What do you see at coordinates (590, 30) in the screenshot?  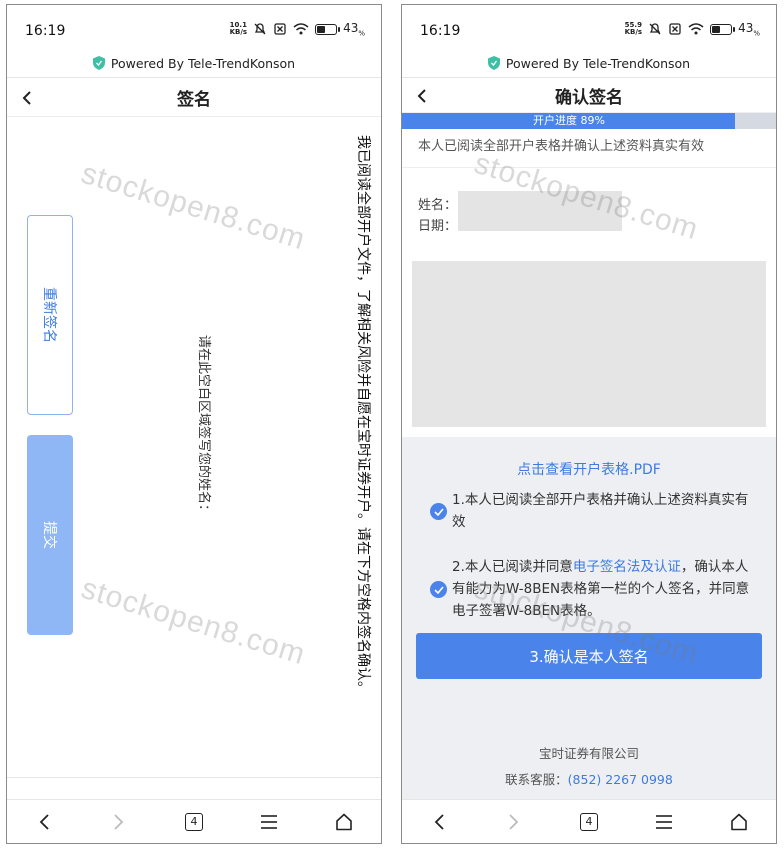 I see `status-bar: 16:19 55.9 KB/s 43%` at bounding box center [590, 30].